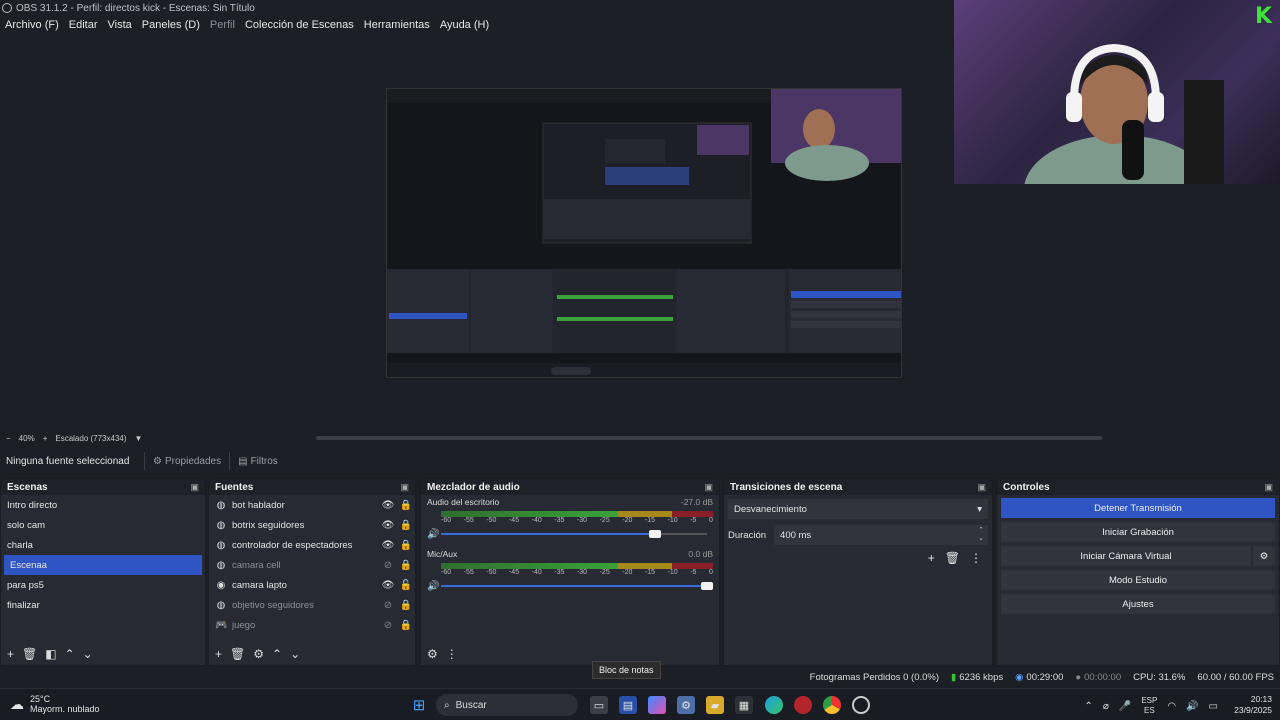 This screenshot has width=1280, height=720. I want to click on menu-herramientas: Herramientas, so click(397, 25).